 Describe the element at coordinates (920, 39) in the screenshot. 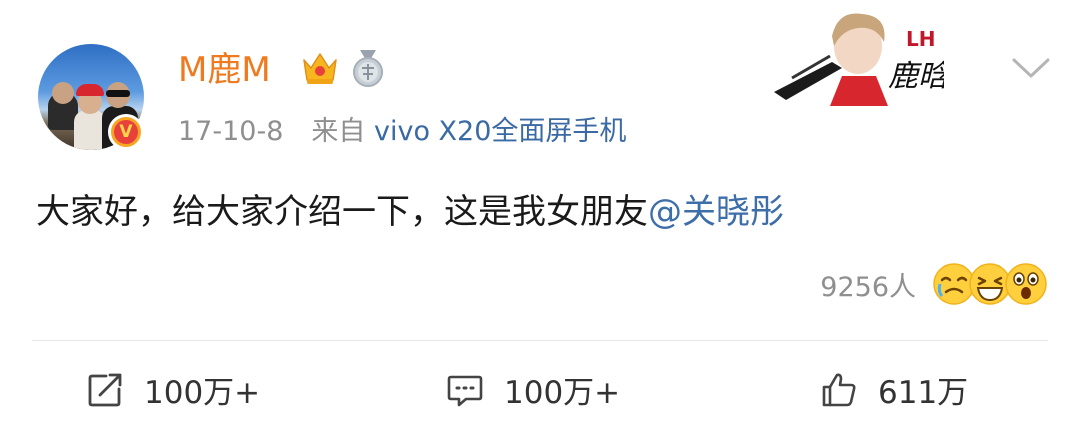

I see `svg-text: LH` at that location.